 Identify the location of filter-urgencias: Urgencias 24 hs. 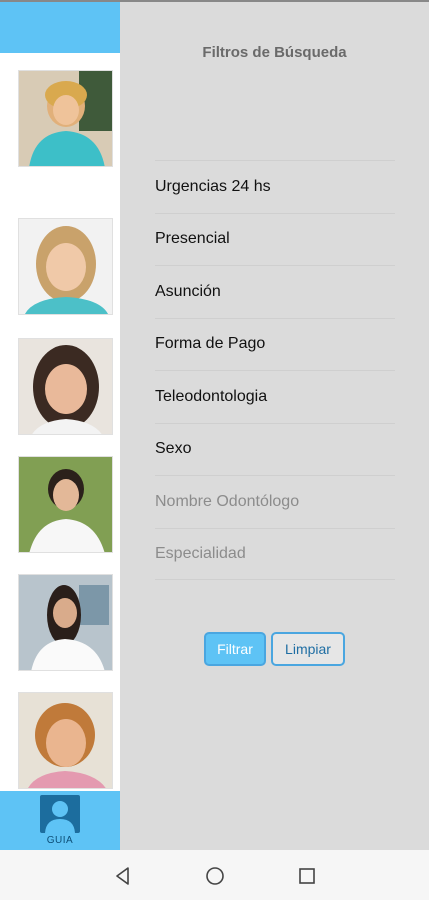
(275, 186).